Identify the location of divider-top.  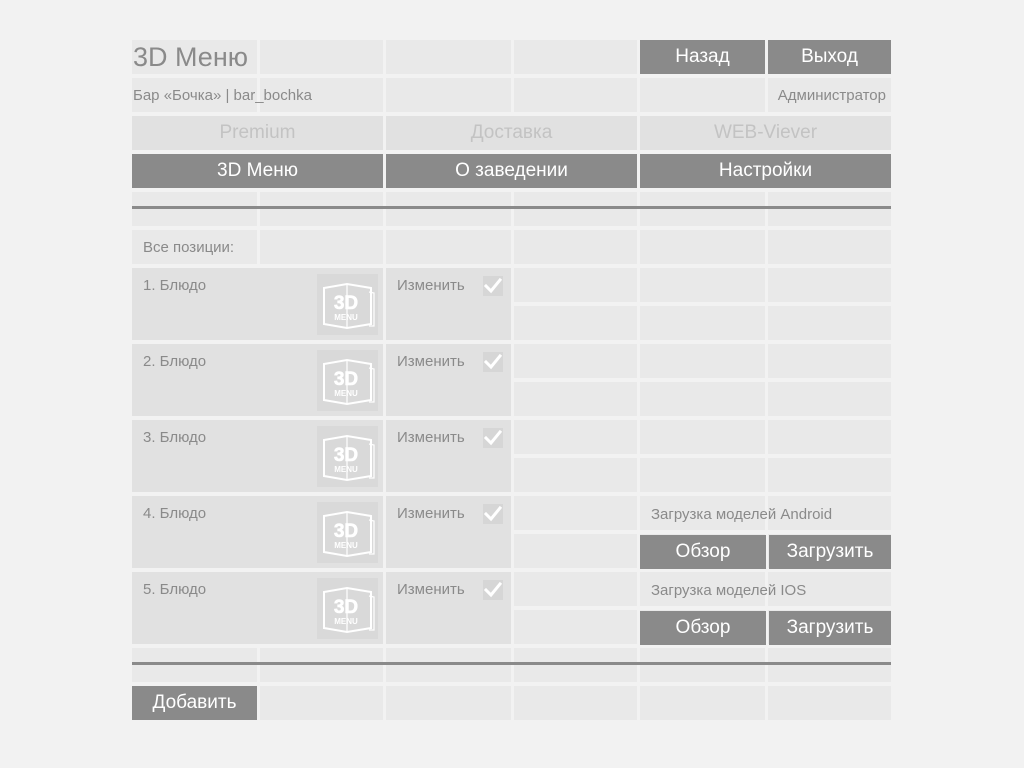
(511, 207).